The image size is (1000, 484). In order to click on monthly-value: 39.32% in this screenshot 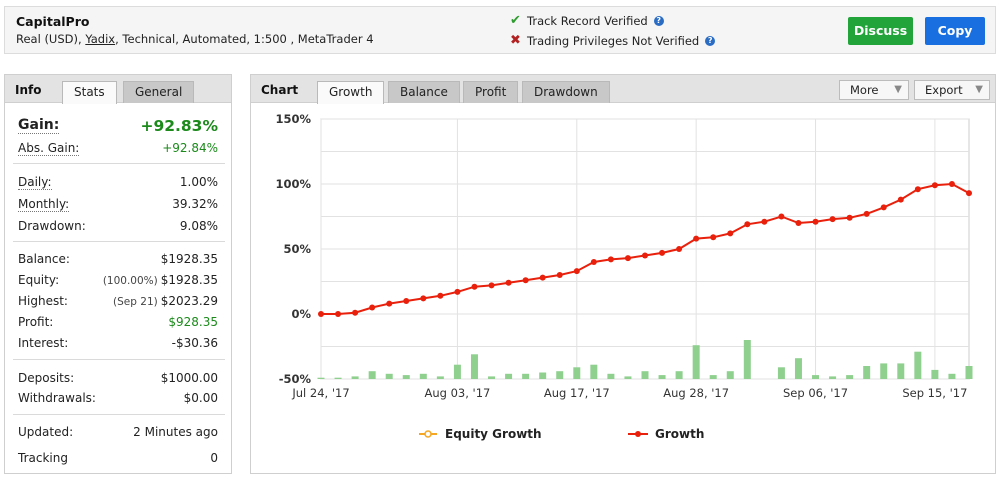, I will do `click(195, 204)`.